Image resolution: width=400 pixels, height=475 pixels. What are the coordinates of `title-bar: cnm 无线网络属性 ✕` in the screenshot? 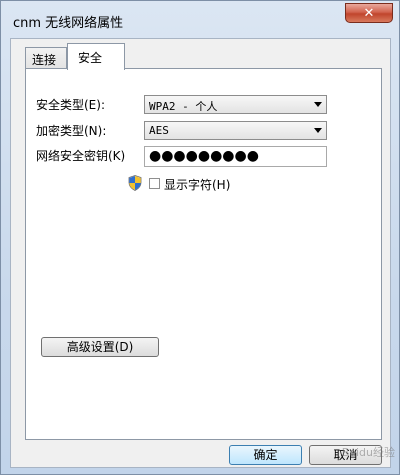 It's located at (200, 20).